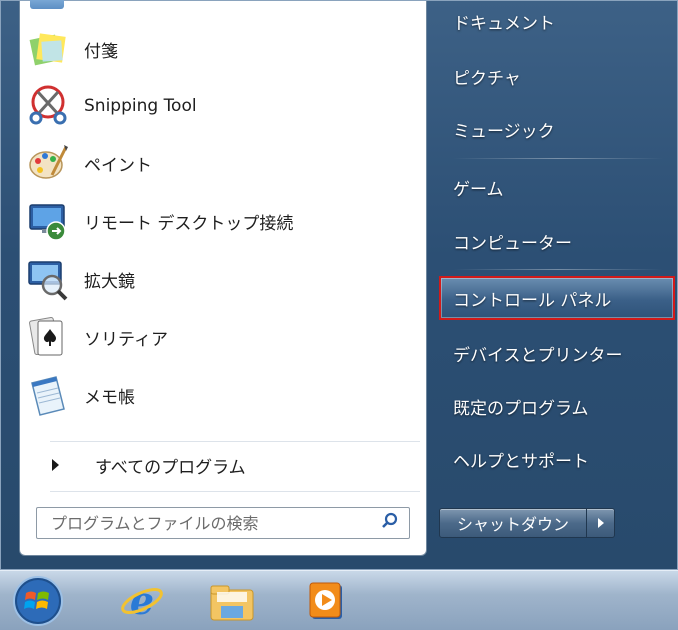 The image size is (678, 630). Describe the element at coordinates (48, 221) in the screenshot. I see `remote-desktop-icon` at that location.